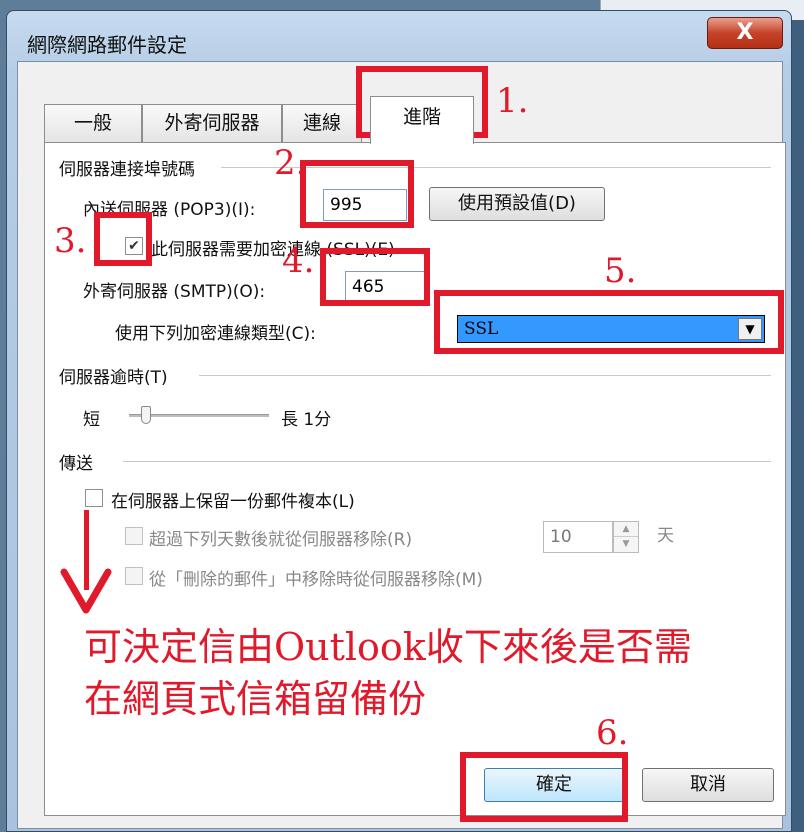 This screenshot has height=832, width=804. Describe the element at coordinates (578, 537) in the screenshot. I see `days-input: 10` at that location.